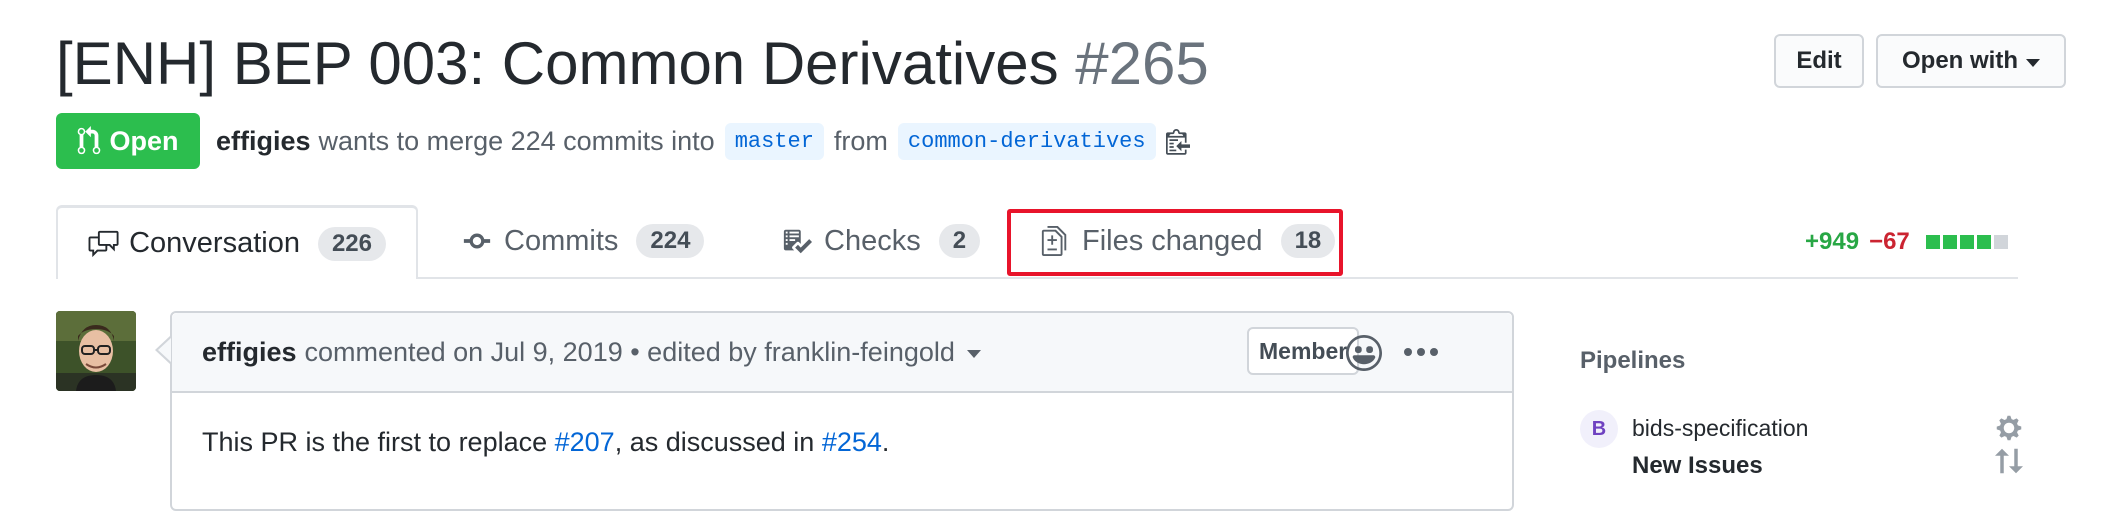  What do you see at coordinates (103, 243) in the screenshot?
I see `comment-discussion-icon` at bounding box center [103, 243].